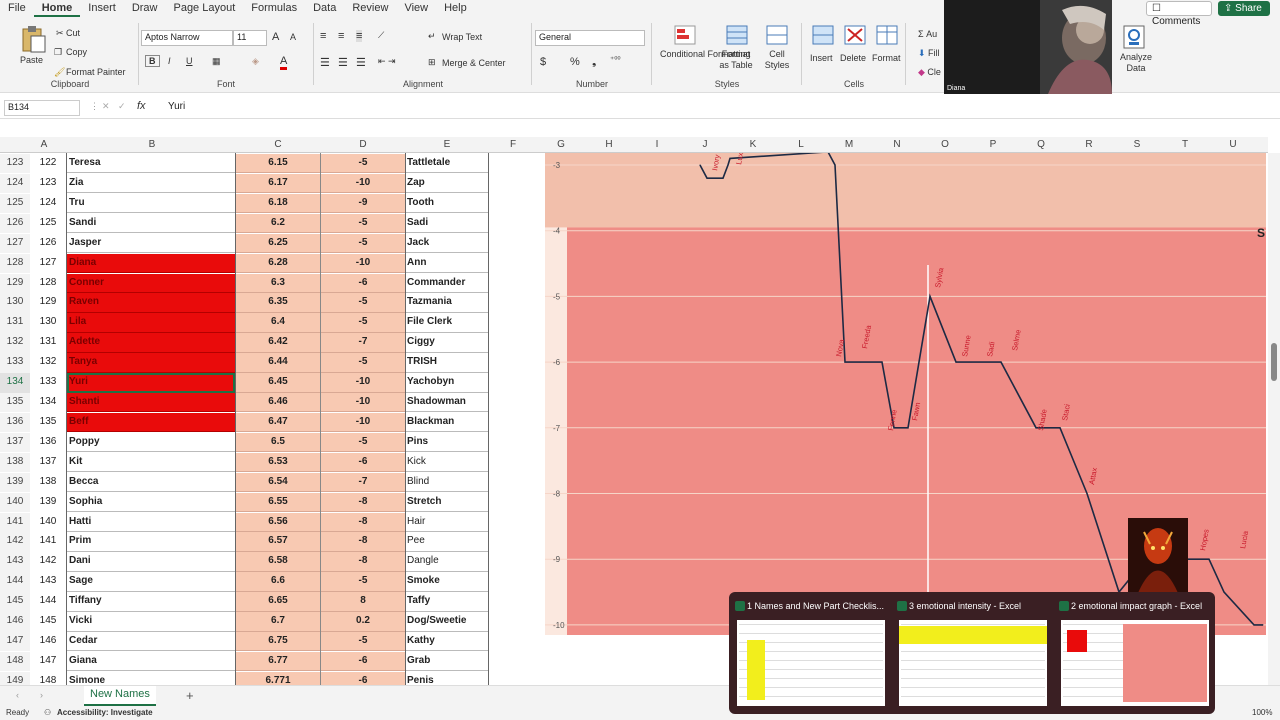 The image size is (1280, 720). Describe the element at coordinates (15, 223) in the screenshot. I see `row-header: 126` at that location.